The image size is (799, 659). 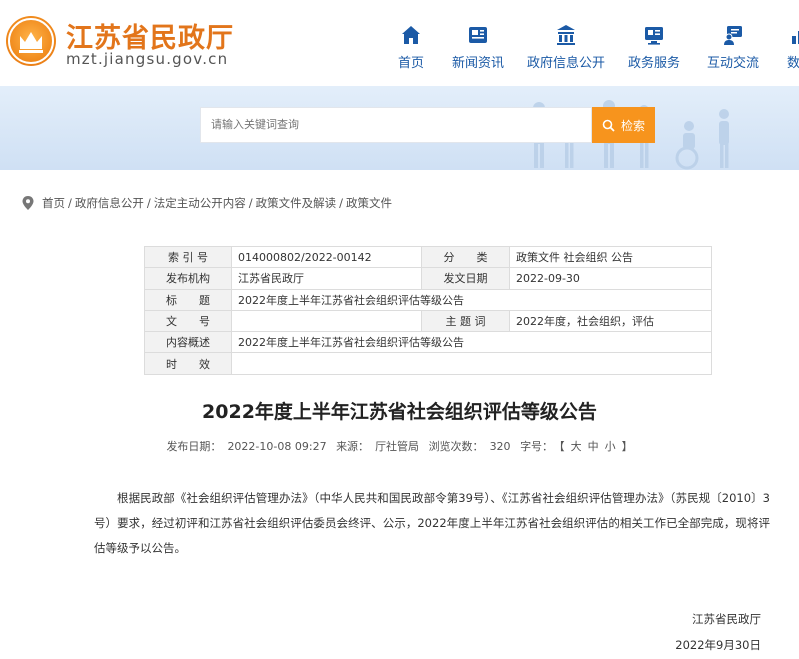 I want to click on category-value: 政策文件 社会组织 公告, so click(x=610, y=257).